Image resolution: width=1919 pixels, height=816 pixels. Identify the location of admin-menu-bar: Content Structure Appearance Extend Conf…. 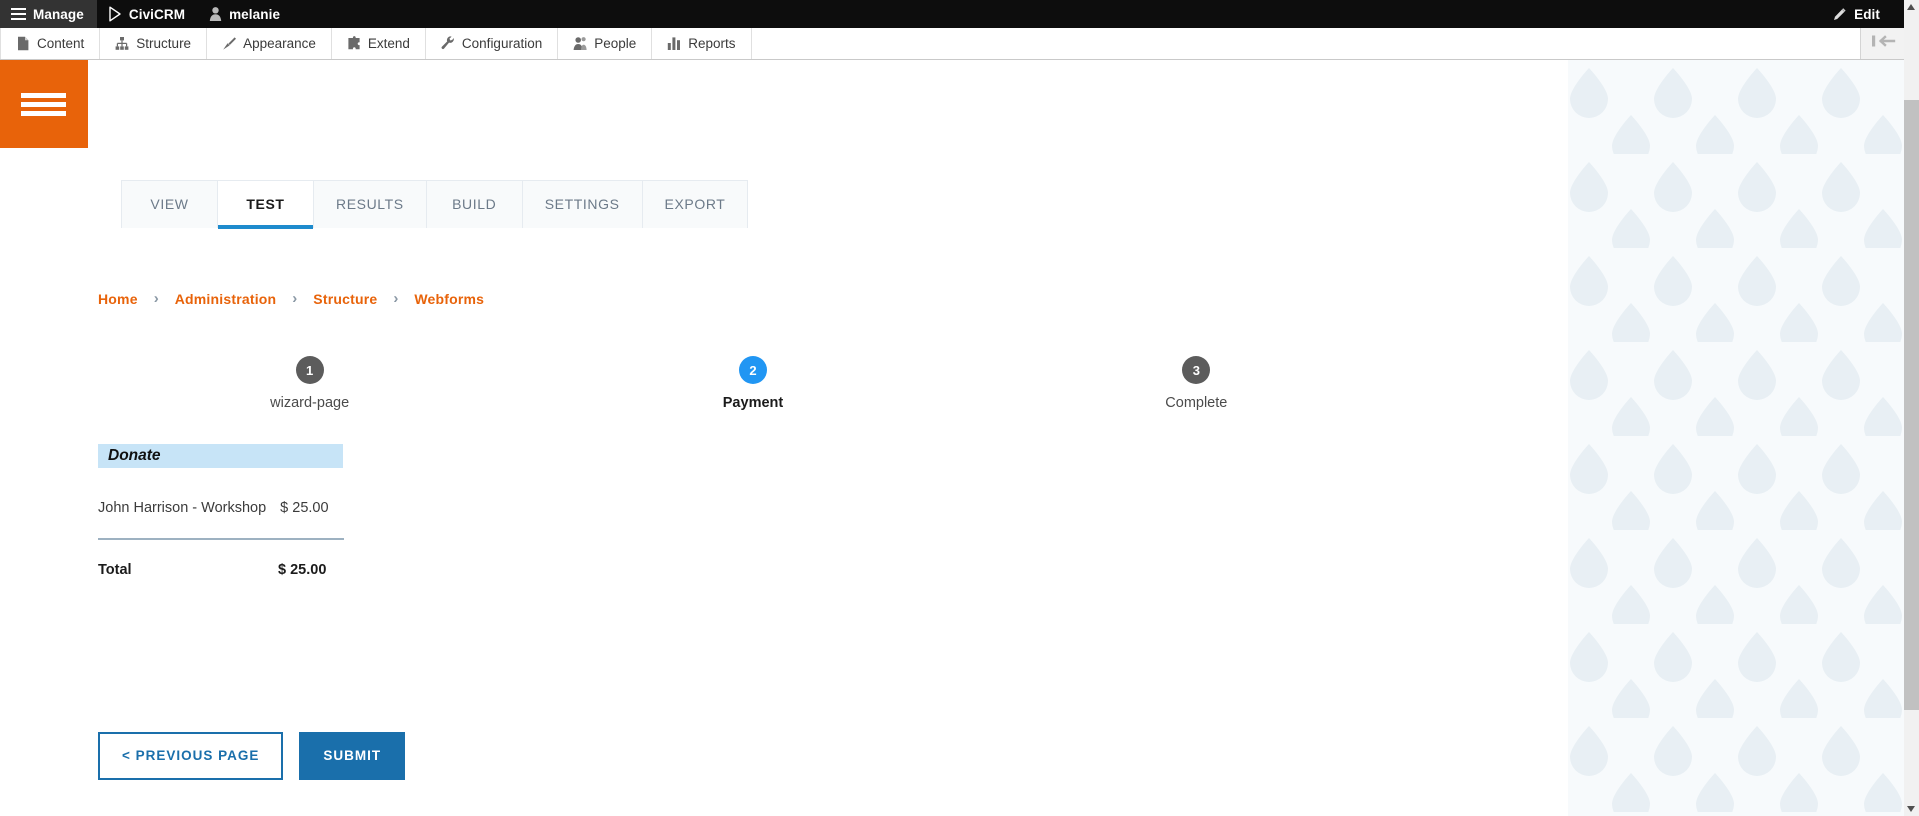
(952, 44).